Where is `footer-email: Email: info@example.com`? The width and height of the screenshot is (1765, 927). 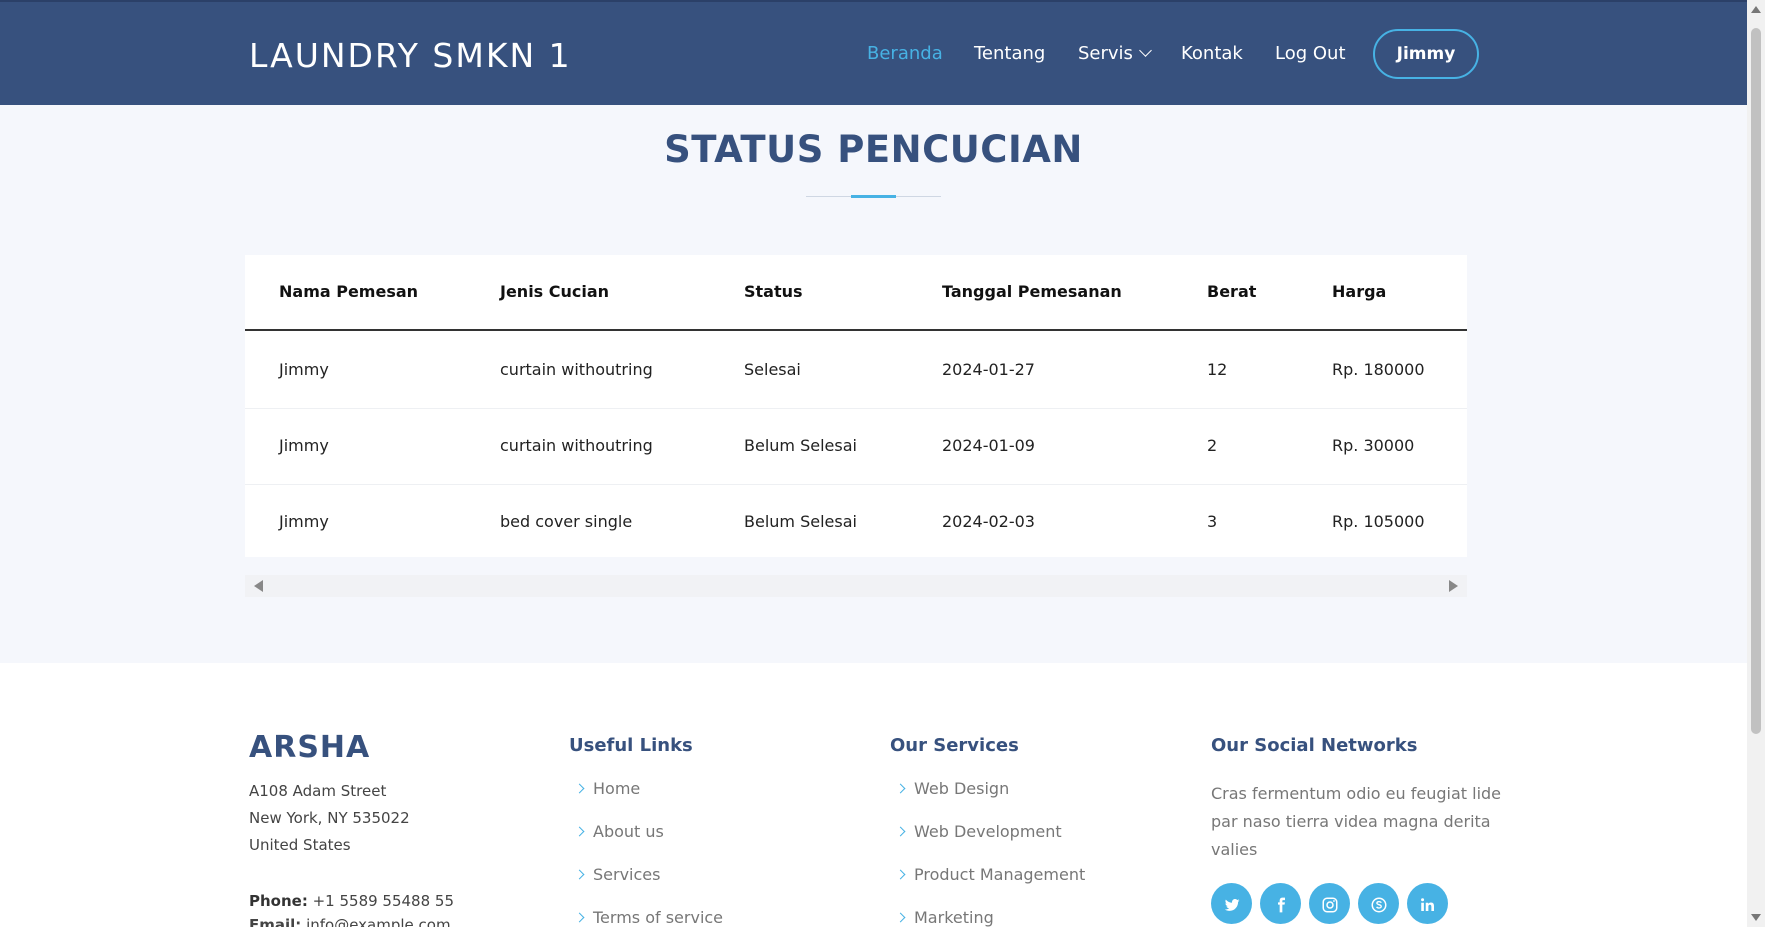
footer-email: Email: info@example.com is located at coordinates (350, 921).